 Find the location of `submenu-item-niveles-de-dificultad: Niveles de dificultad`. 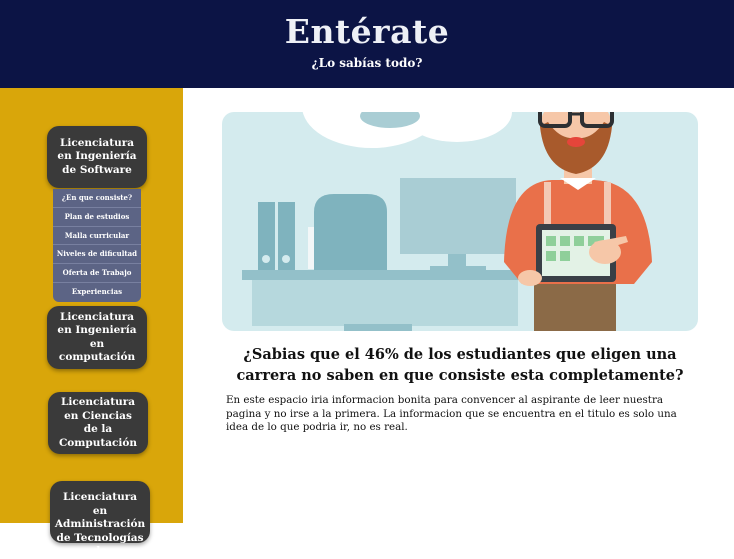

submenu-item-niveles-de-dificultad: Niveles de dificultad is located at coordinates (97, 255).